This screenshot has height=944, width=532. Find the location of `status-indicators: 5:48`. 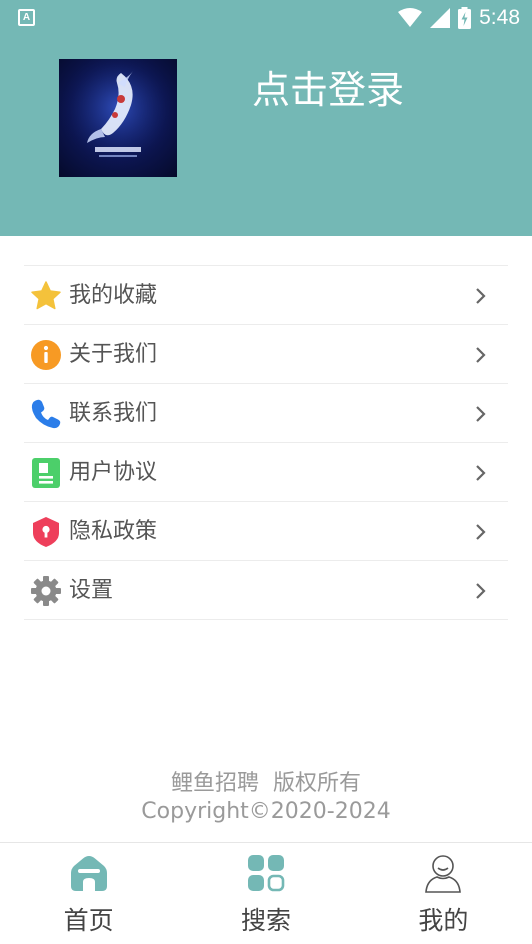

status-indicators: 5:48 is located at coordinates (459, 18).